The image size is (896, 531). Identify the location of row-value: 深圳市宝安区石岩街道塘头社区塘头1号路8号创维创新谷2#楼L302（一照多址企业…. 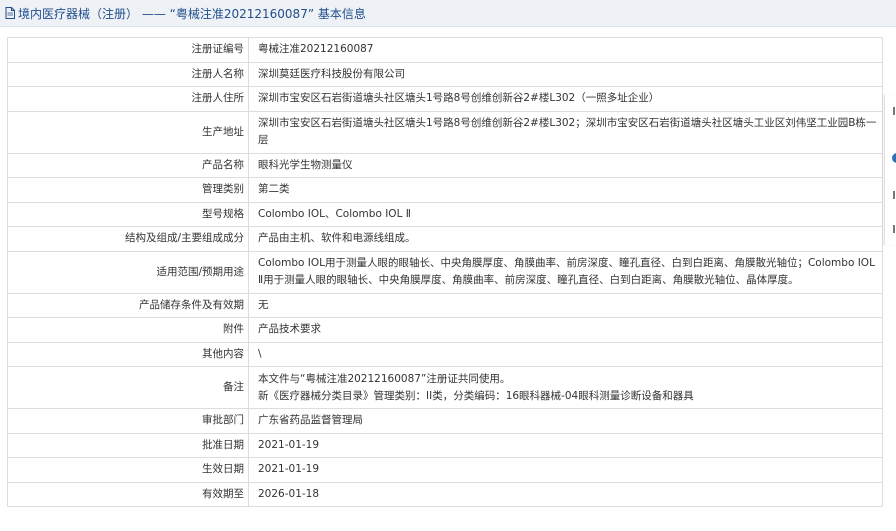
(565, 99).